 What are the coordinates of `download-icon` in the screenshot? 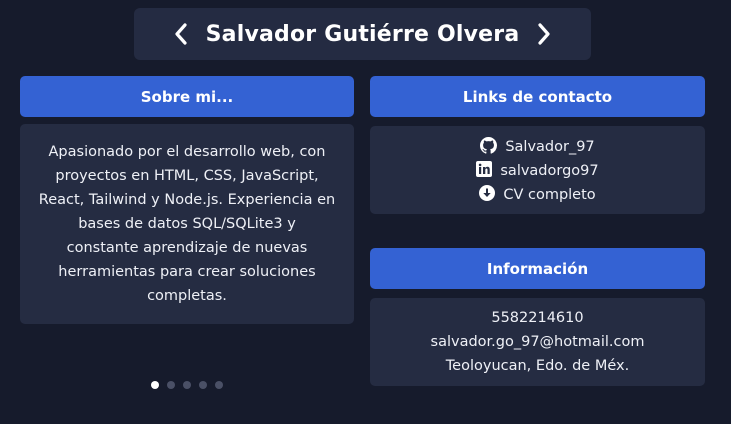 It's located at (487, 195).